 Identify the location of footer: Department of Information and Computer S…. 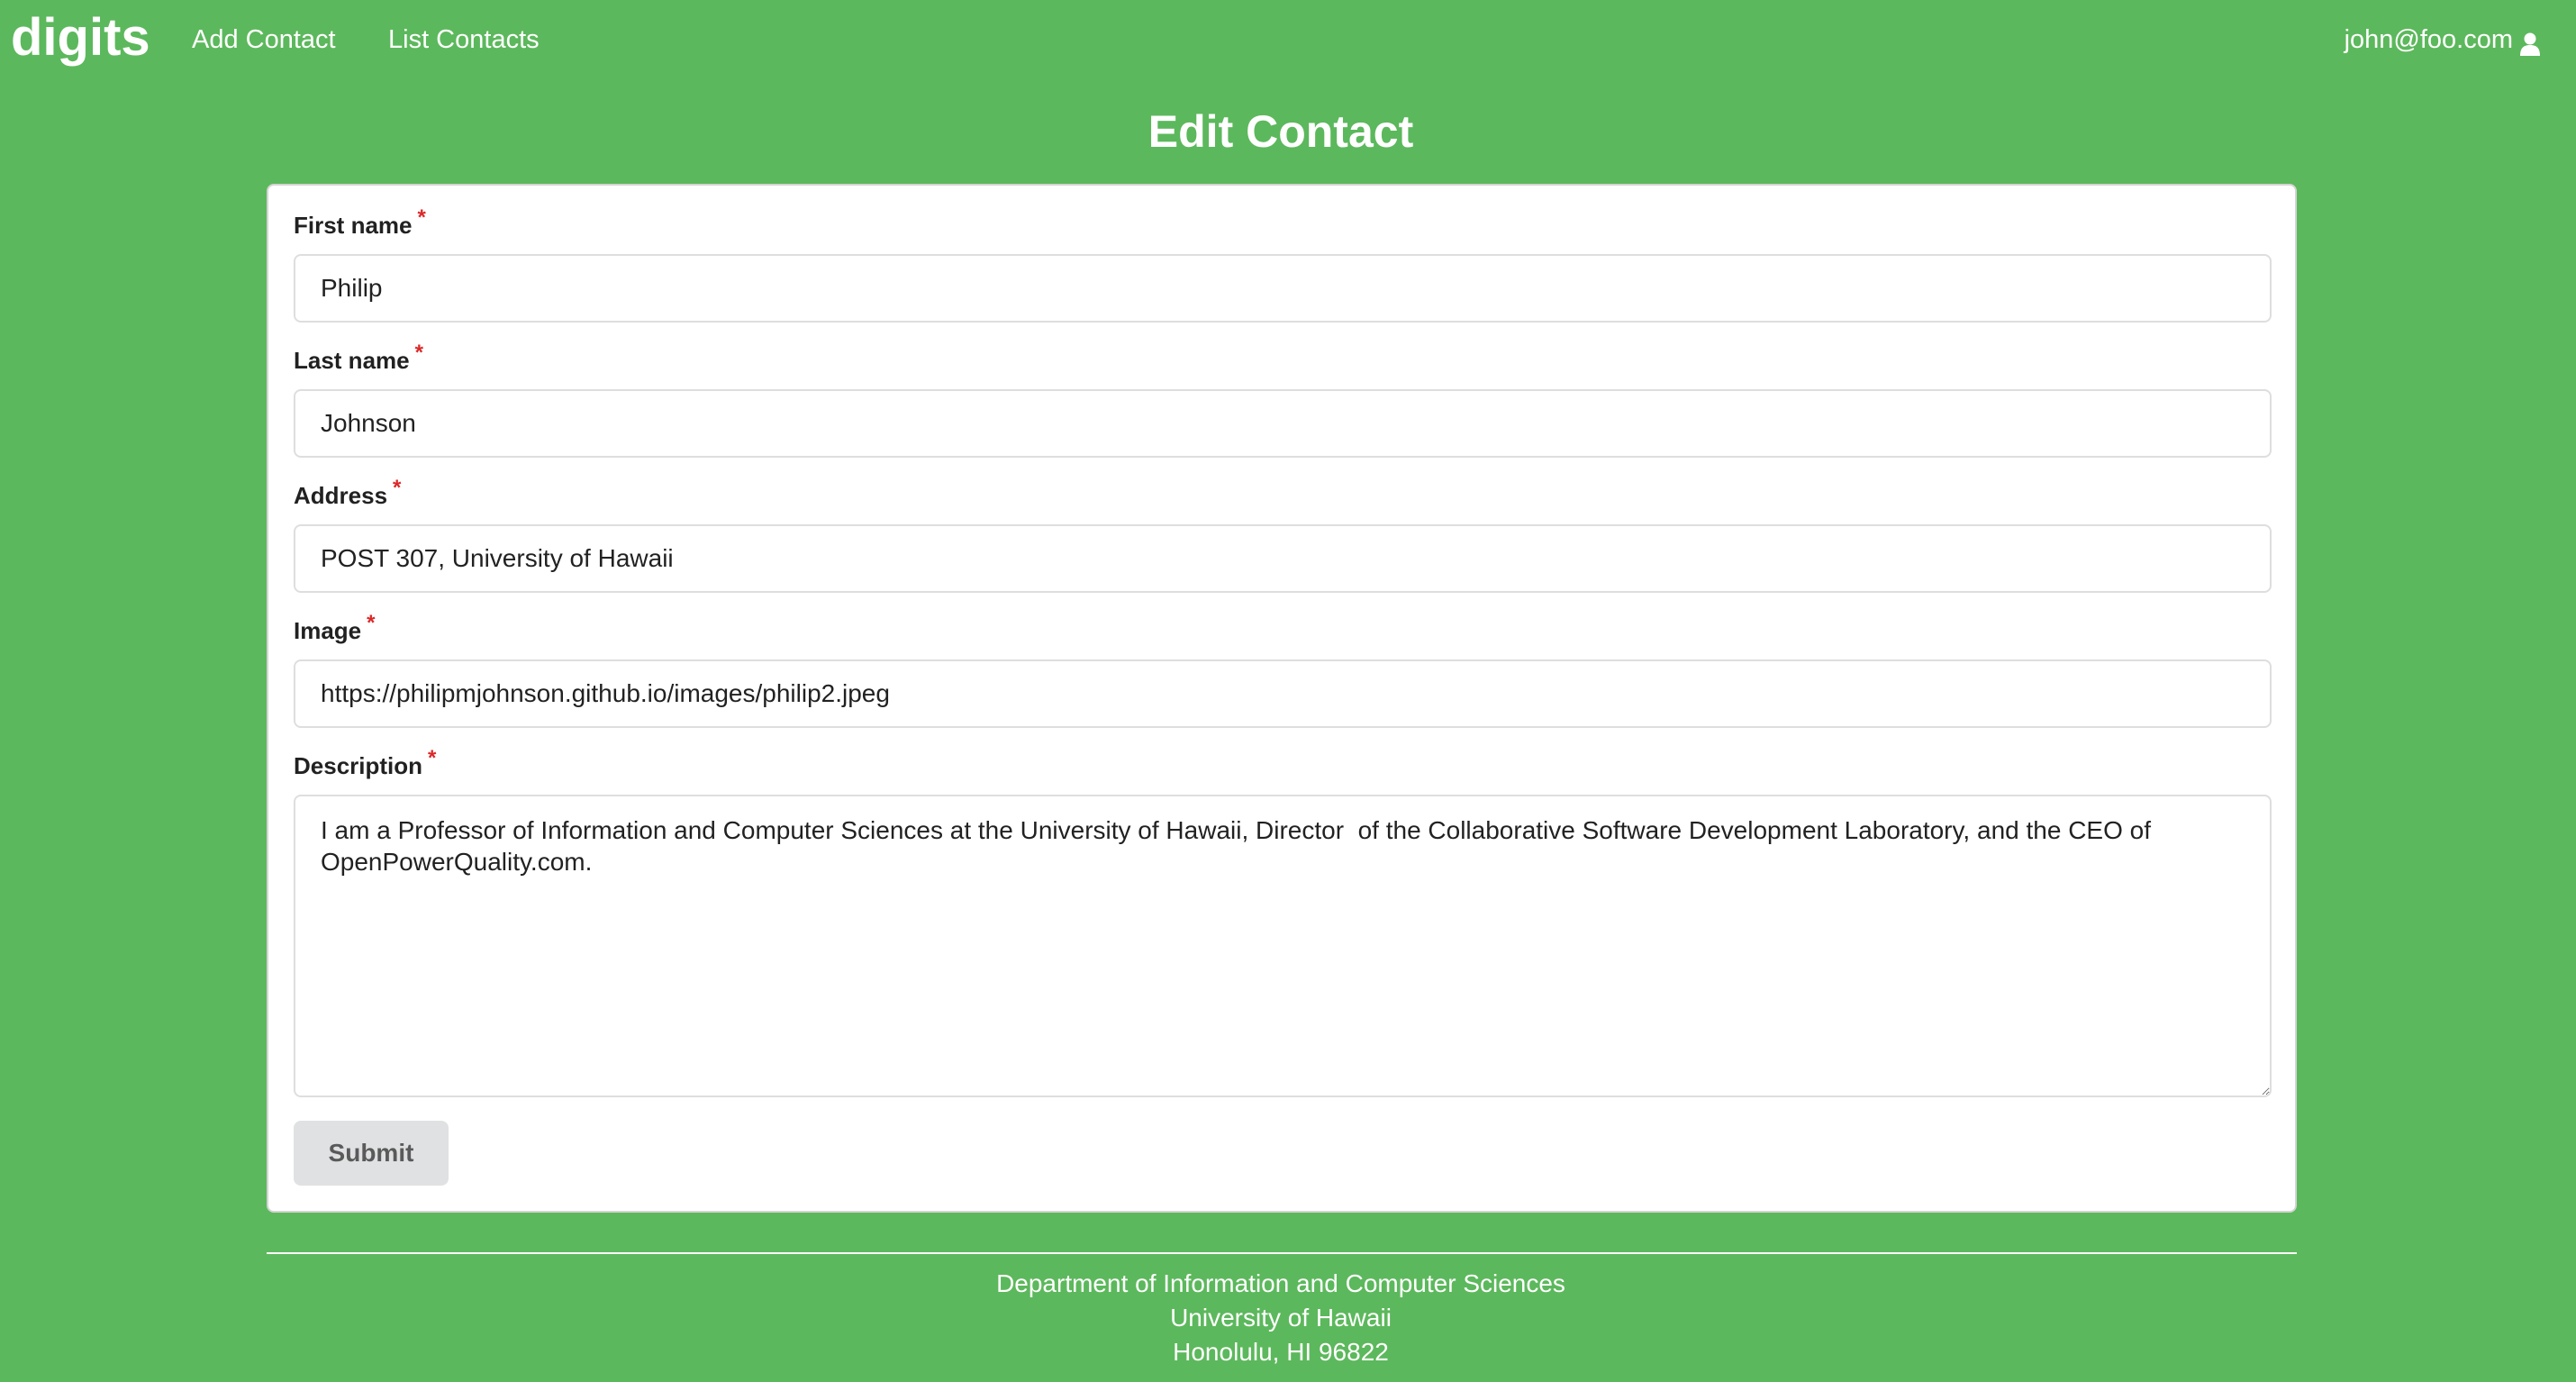
(1281, 1318).